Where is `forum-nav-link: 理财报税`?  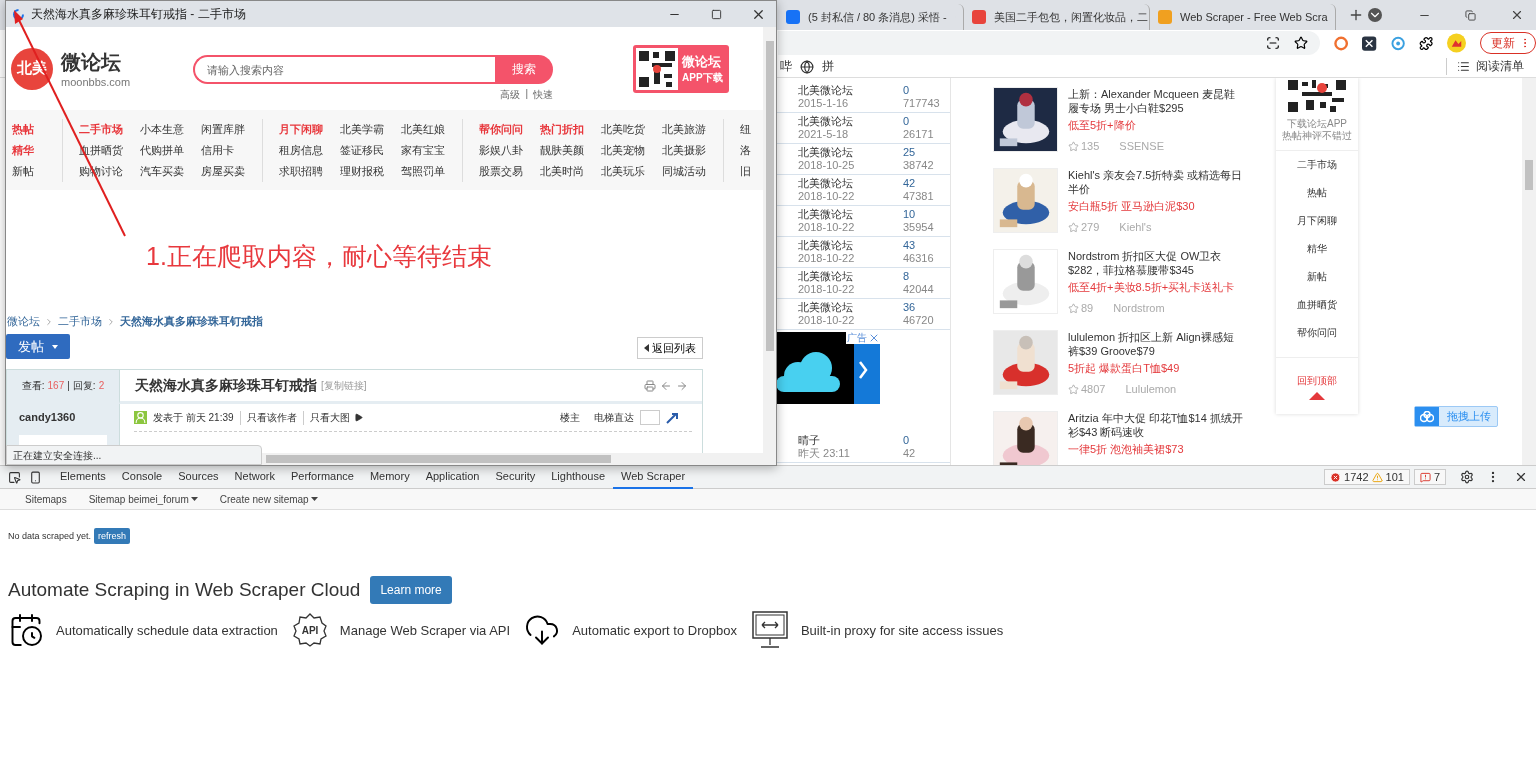
forum-nav-link: 理财报税 is located at coordinates (370, 171).